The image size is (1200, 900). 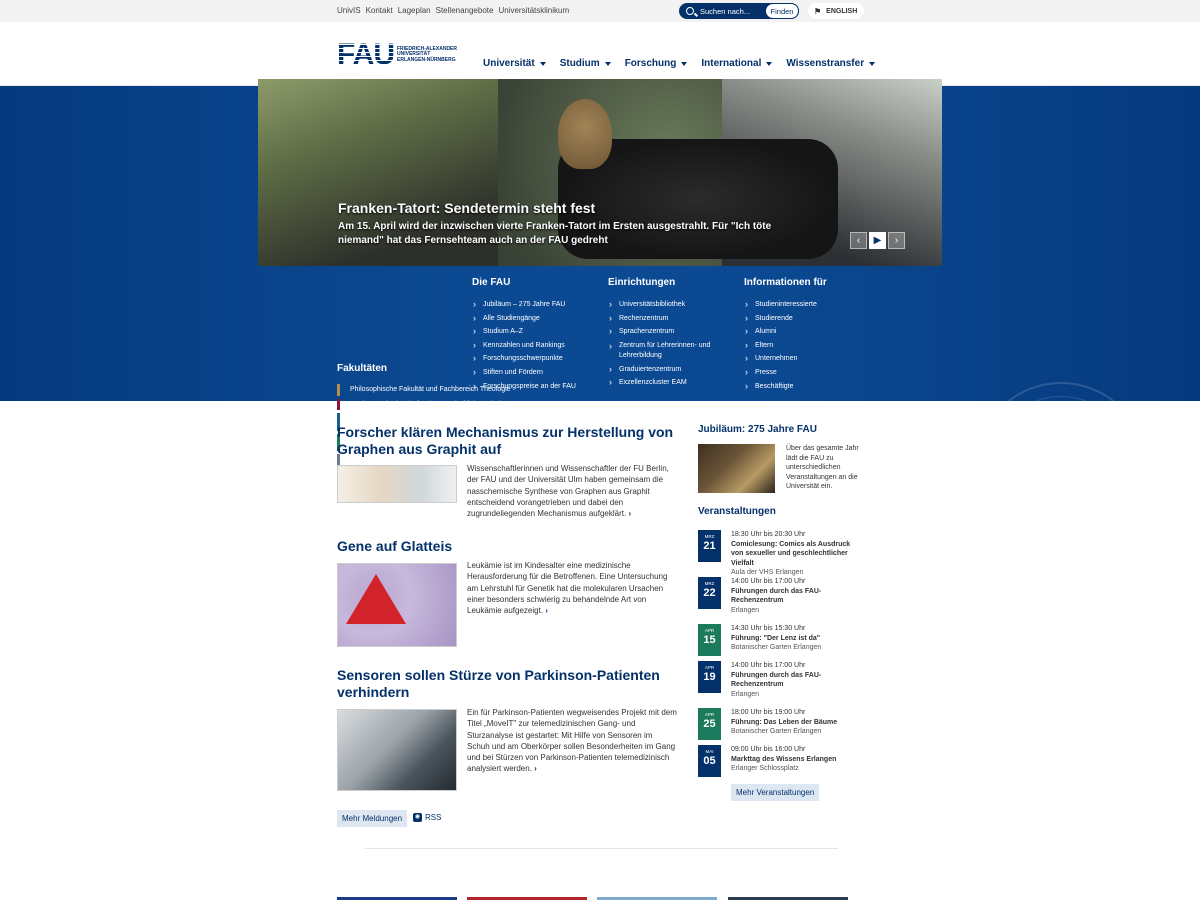 What do you see at coordinates (736, 468) in the screenshot?
I see `jubilaeum-image` at bounding box center [736, 468].